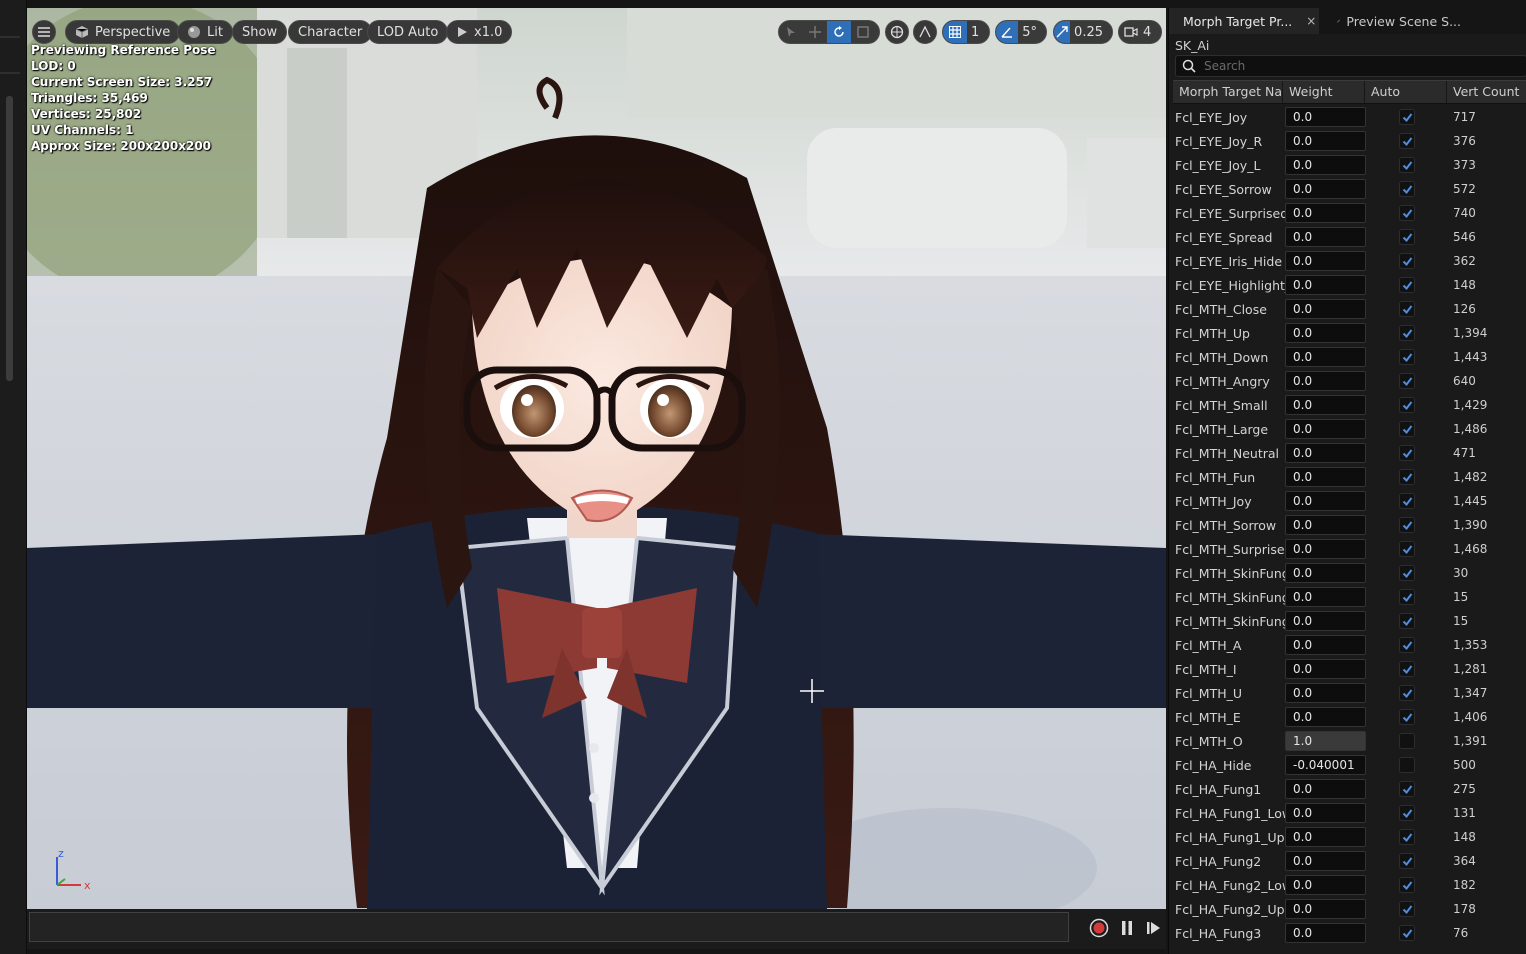 This screenshot has width=1526, height=954. I want to click on col-header-auto: Auto, so click(1406, 92).